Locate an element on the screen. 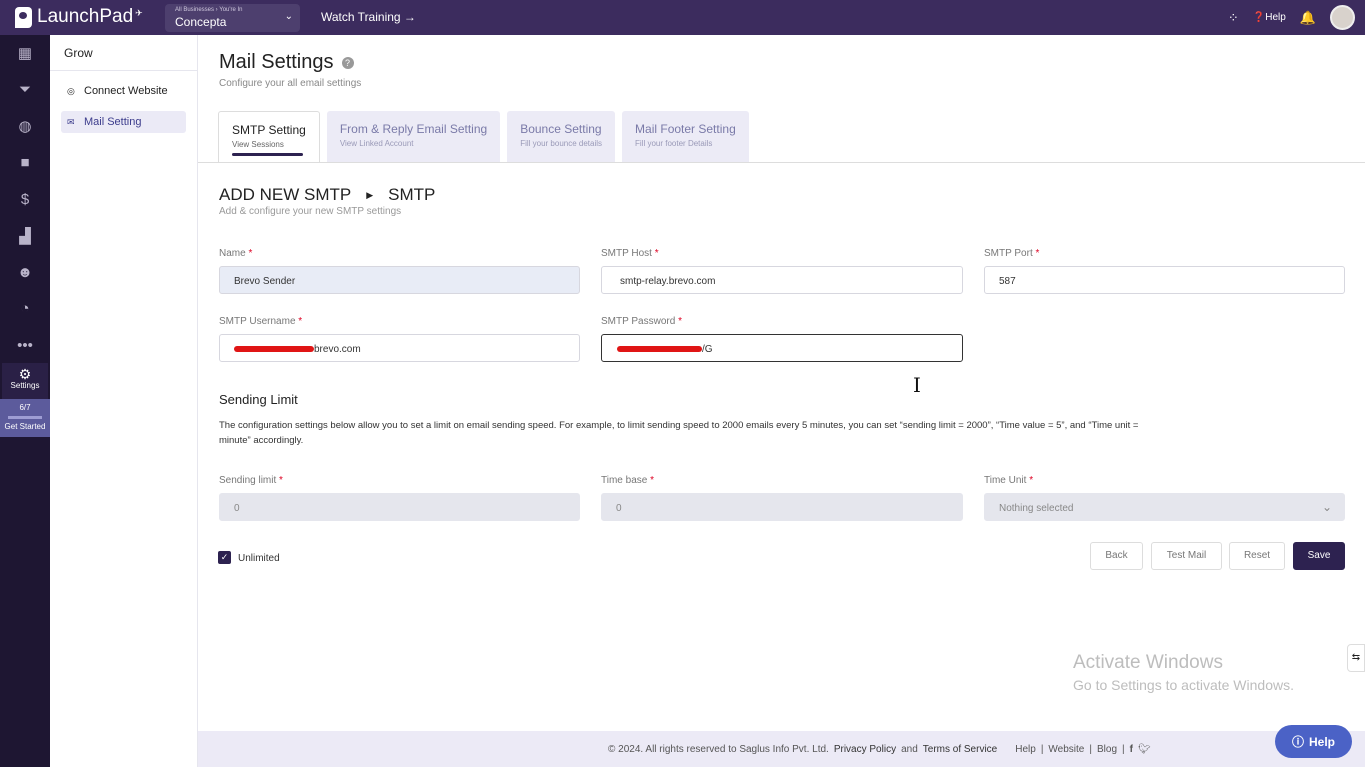 The width and height of the screenshot is (1365, 767). footer-and: and is located at coordinates (909, 749).